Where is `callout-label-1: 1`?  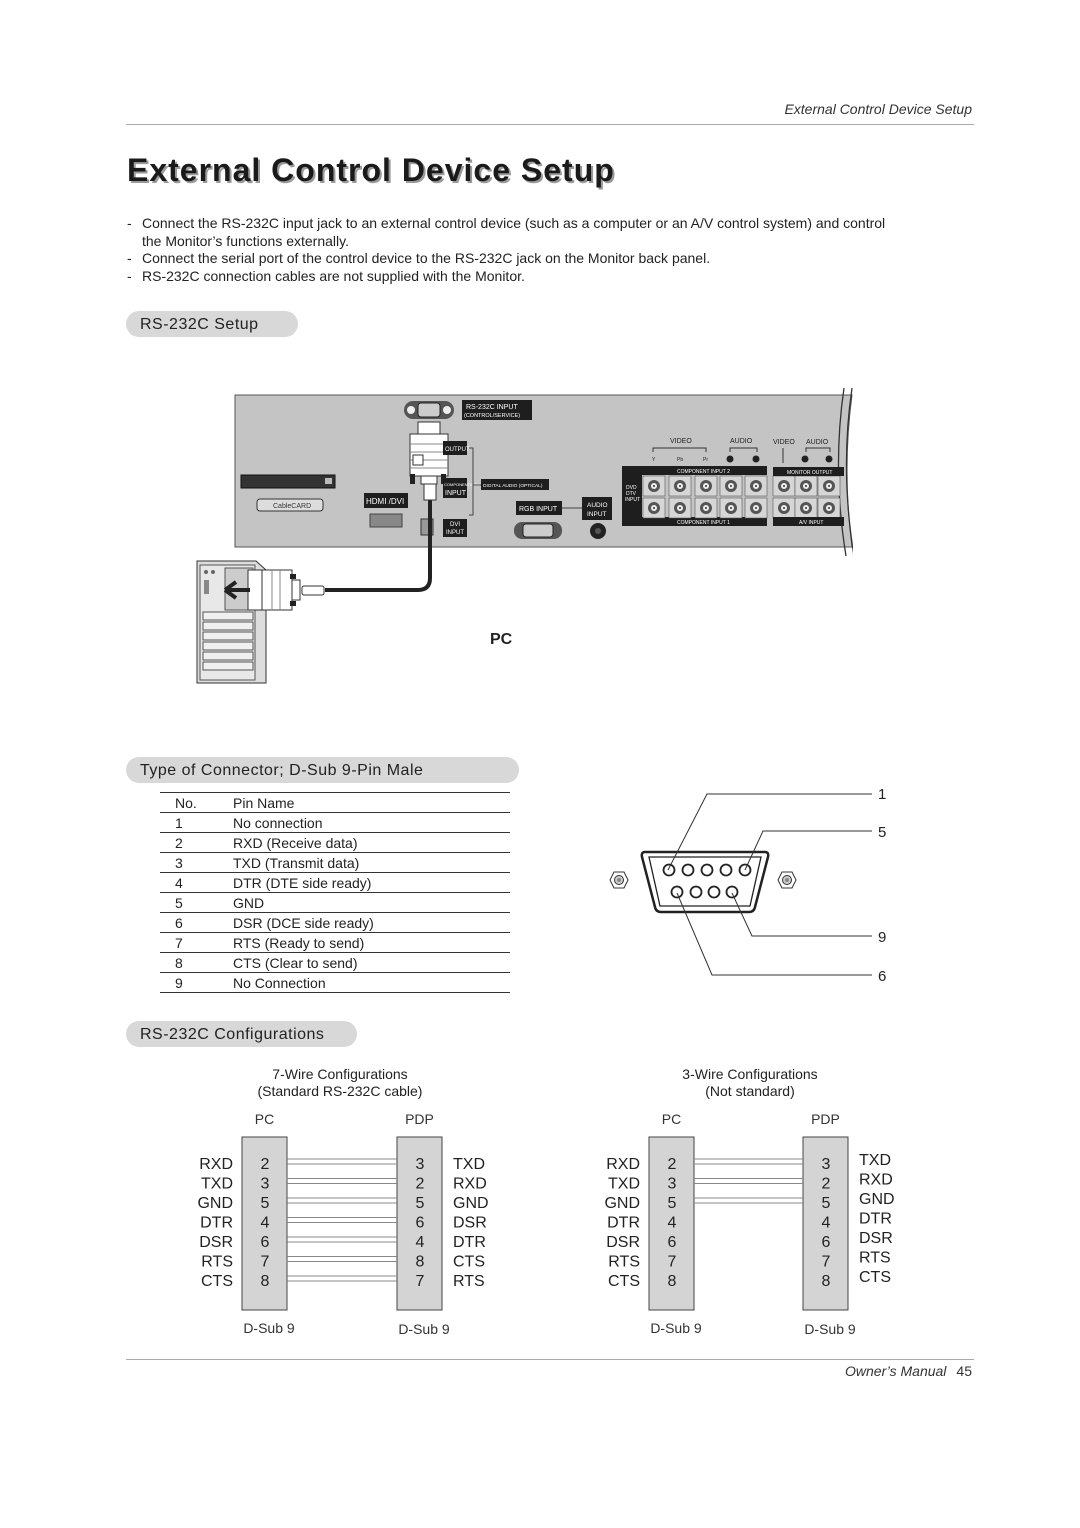
callout-label-1: 1 is located at coordinates (882, 794).